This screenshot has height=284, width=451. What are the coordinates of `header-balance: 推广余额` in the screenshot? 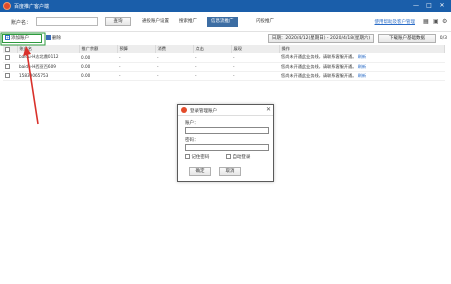 It's located at (98, 49).